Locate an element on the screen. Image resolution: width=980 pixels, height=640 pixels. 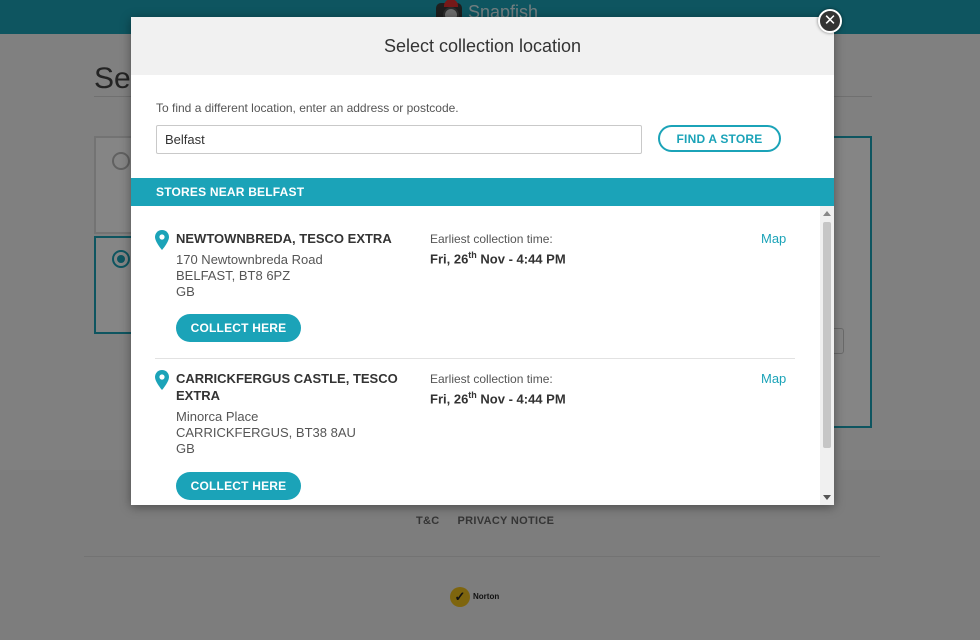
dialog-title: Select collection location is located at coordinates (482, 45).